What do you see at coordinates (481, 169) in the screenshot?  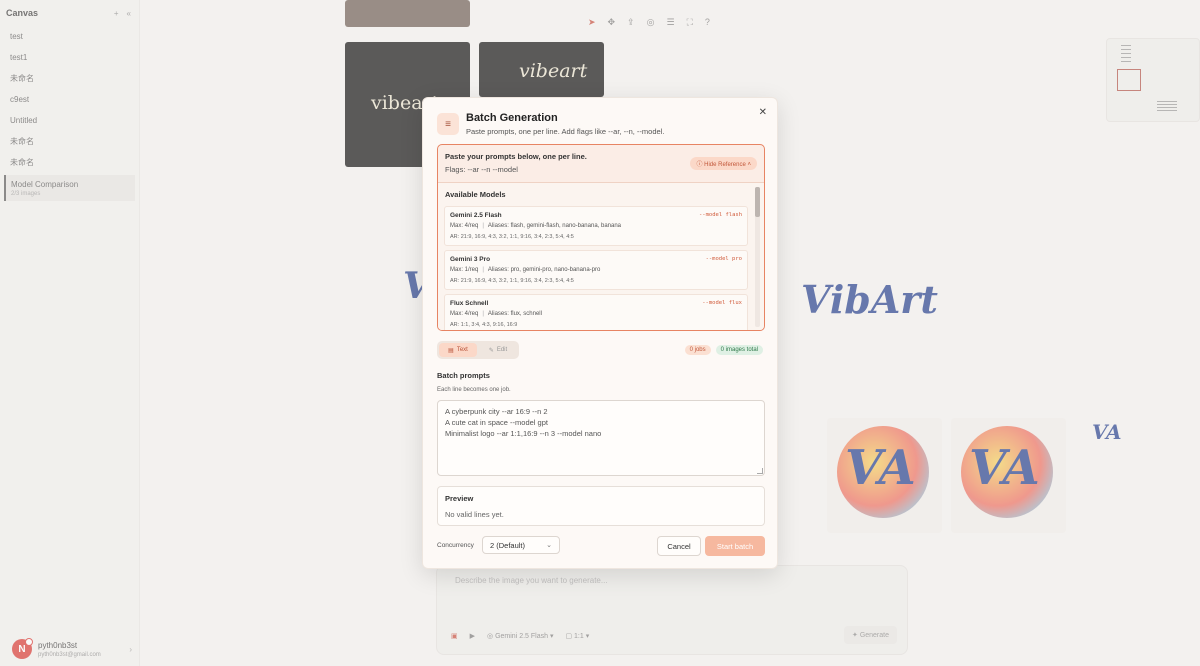 I see `reference-flags: Flags: --ar --n --model` at bounding box center [481, 169].